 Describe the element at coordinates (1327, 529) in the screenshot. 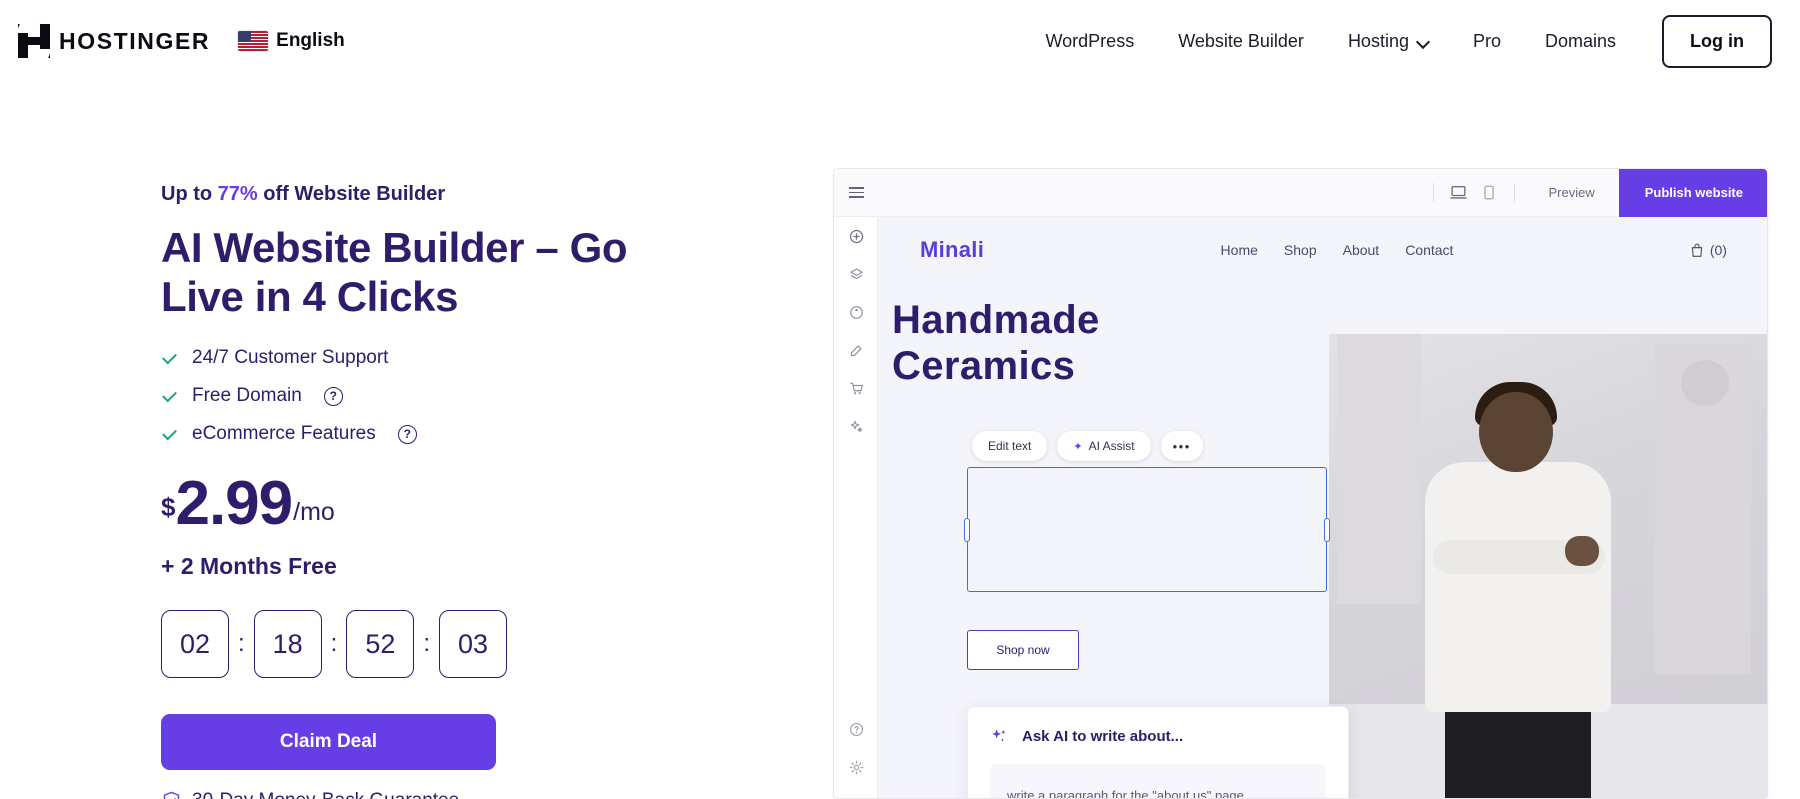

I see `resize-handle-right` at that location.